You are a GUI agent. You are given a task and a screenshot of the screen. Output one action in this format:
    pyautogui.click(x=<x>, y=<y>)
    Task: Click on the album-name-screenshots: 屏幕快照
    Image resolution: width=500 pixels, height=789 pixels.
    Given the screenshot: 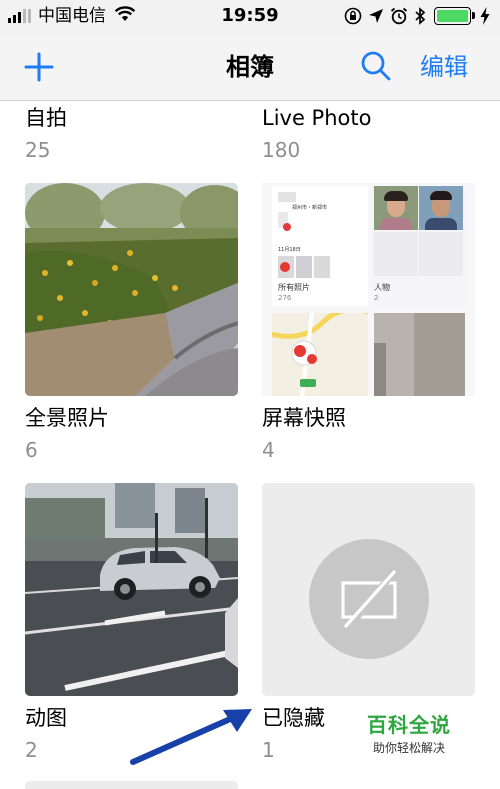 What is the action you would take?
    pyautogui.click(x=304, y=418)
    